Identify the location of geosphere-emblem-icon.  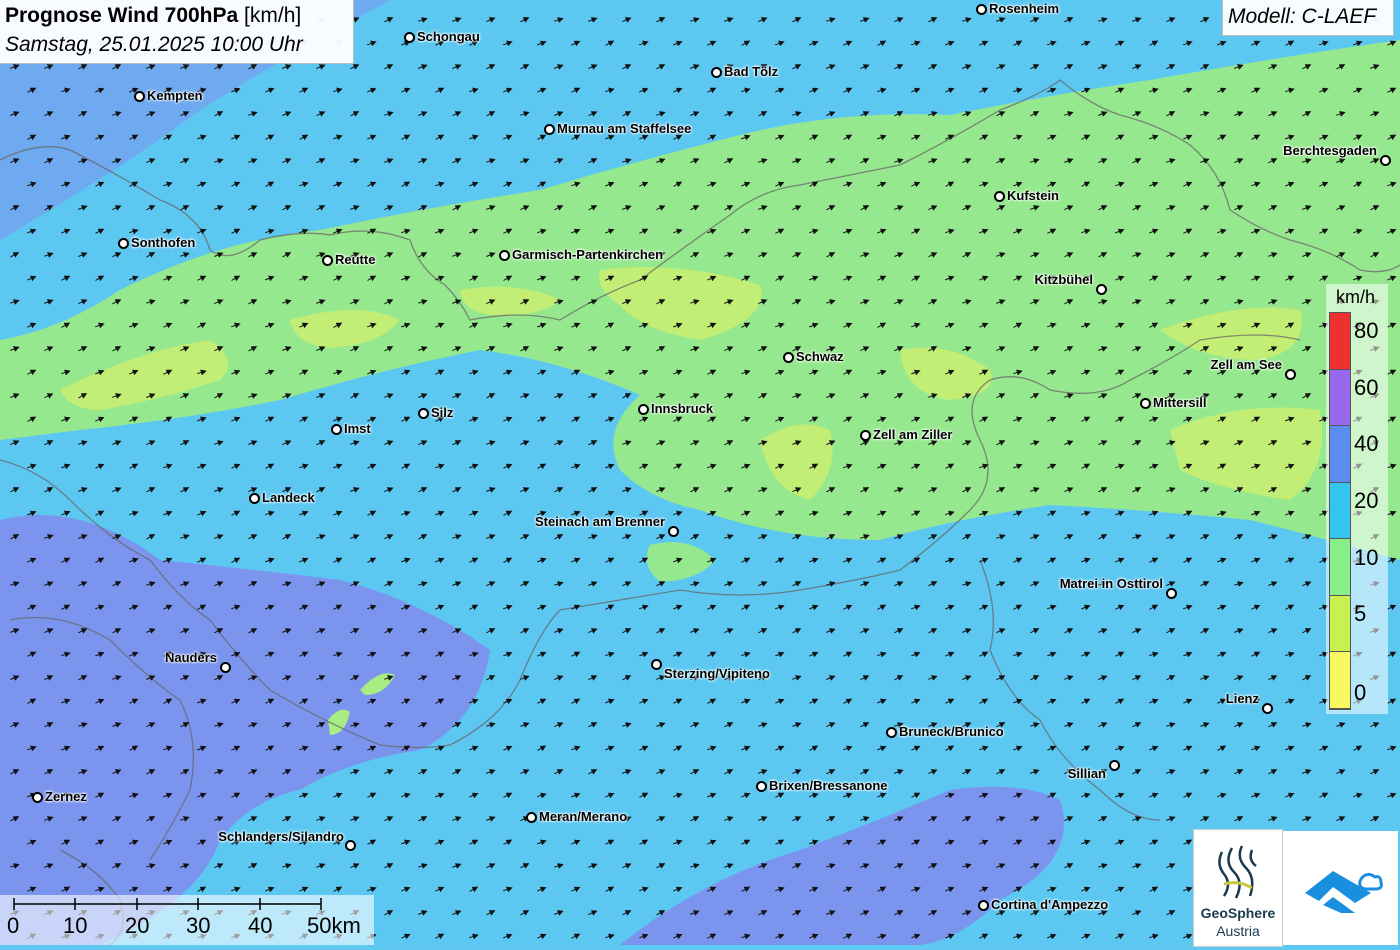
(1237, 872).